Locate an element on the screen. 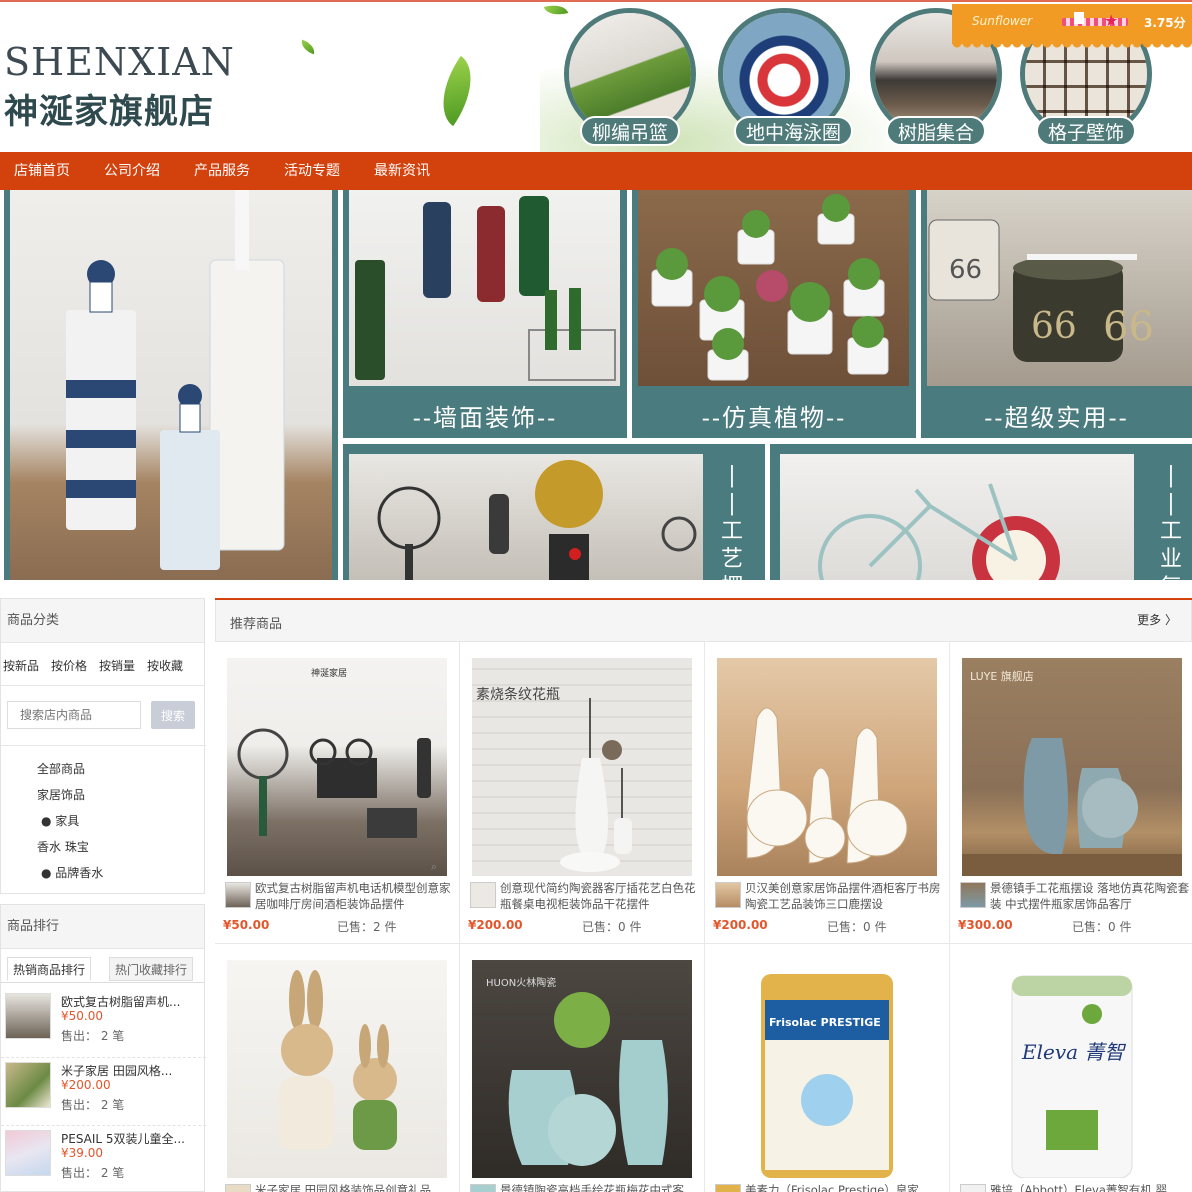 The width and height of the screenshot is (1192, 1192). badge-edge is located at coordinates (1072, 46).